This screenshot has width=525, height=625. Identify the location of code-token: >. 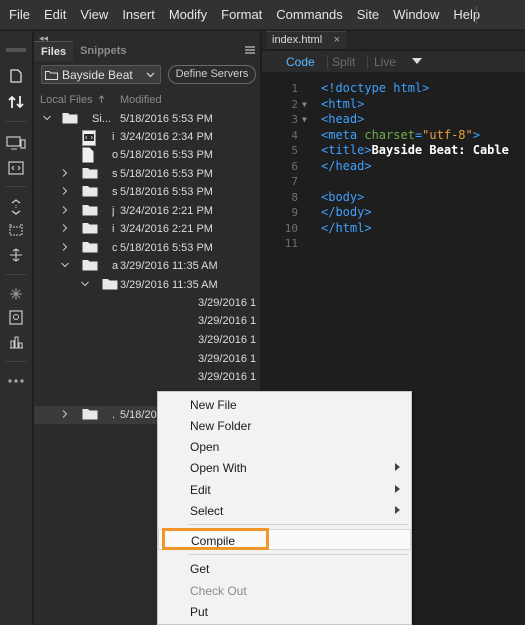
(476, 134).